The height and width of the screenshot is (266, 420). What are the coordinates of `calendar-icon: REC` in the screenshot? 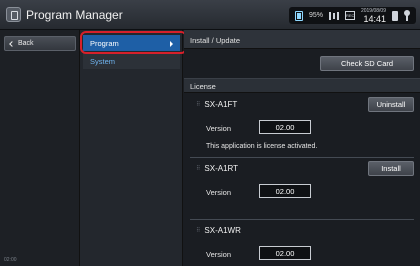 It's located at (349, 15).